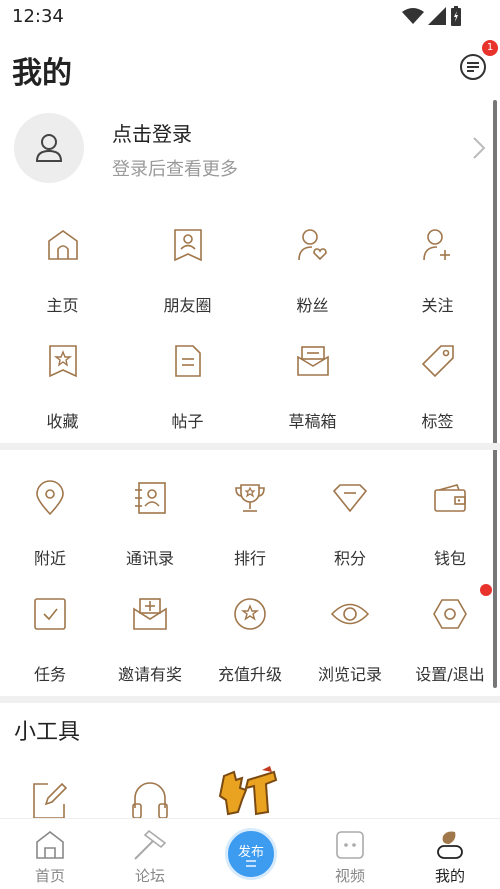 The height and width of the screenshot is (889, 500). I want to click on menu-label: 排行, so click(249, 558).